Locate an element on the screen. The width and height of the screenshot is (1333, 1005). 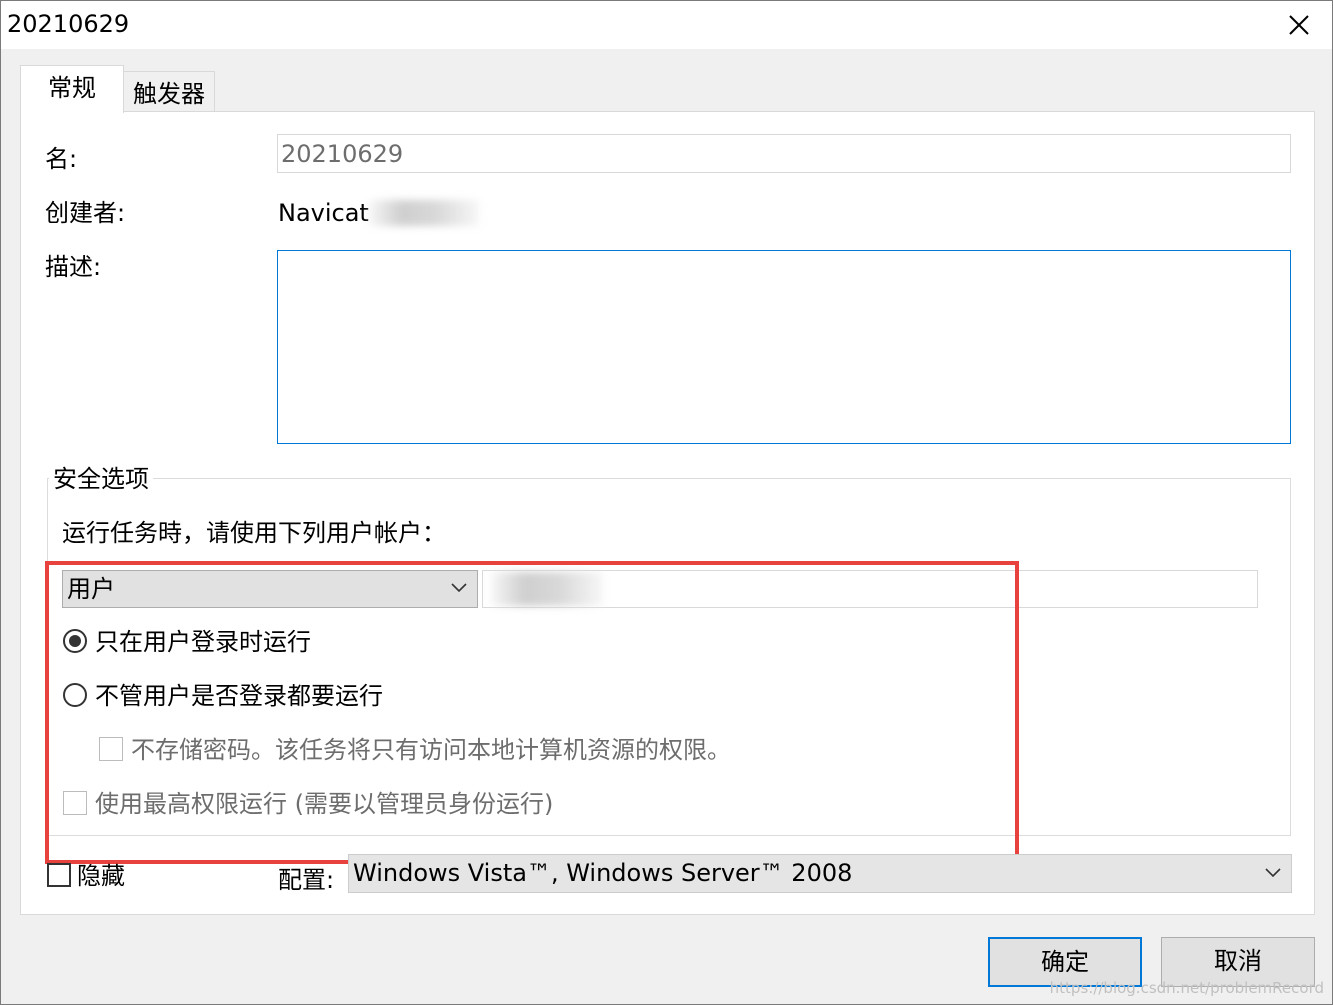
hidden-checkbox is located at coordinates (59, 875).